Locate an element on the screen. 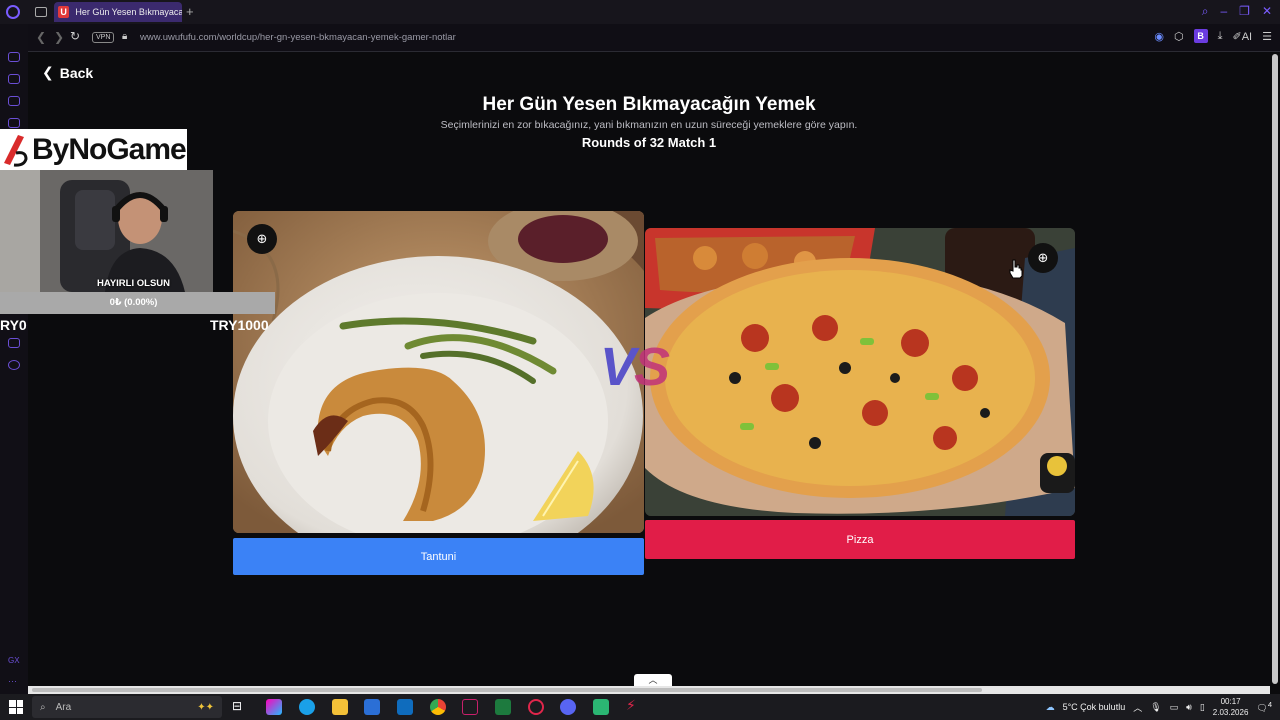 The width and height of the screenshot is (1280, 720). notification-count: 4 is located at coordinates (1269, 704).